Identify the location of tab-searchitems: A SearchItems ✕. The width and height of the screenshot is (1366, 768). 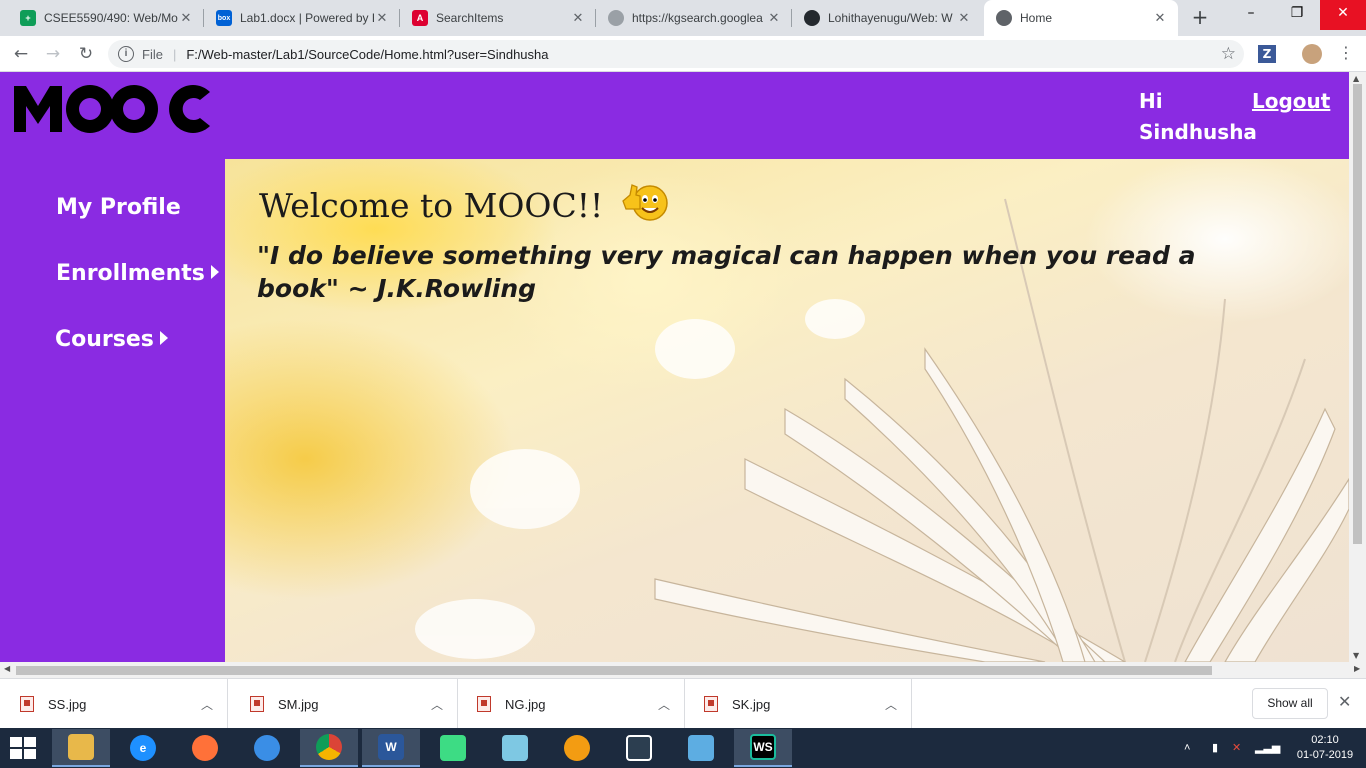
(498, 18).